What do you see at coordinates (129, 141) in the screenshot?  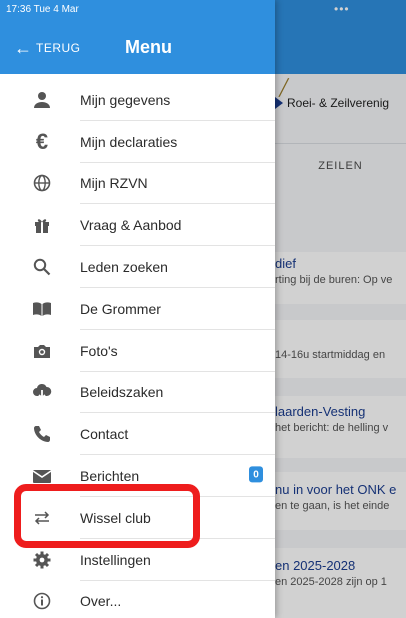 I see `menu-label: Mijn declaraties` at bounding box center [129, 141].